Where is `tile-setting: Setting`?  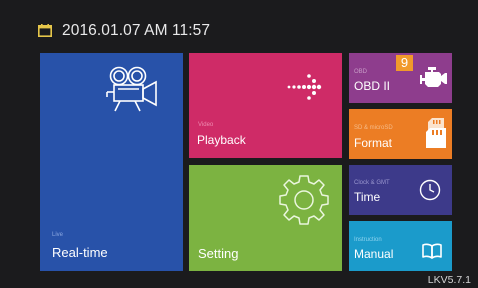
tile-setting: Setting is located at coordinates (265, 218).